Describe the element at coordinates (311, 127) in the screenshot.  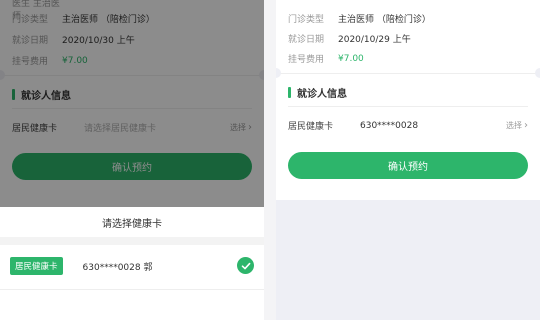
I see `health-card-key: 居民健康卡` at that location.